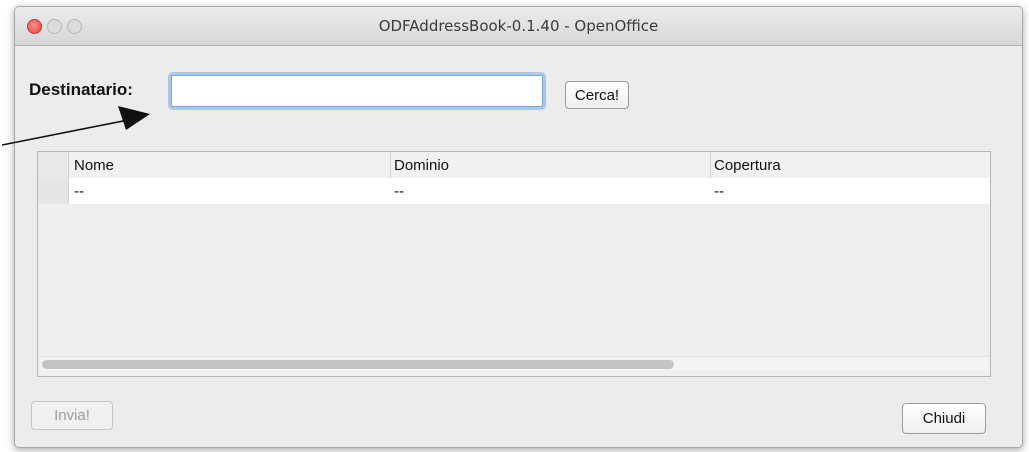 The width and height of the screenshot is (1029, 452). Describe the element at coordinates (597, 95) in the screenshot. I see `search-button: Cerca!` at that location.